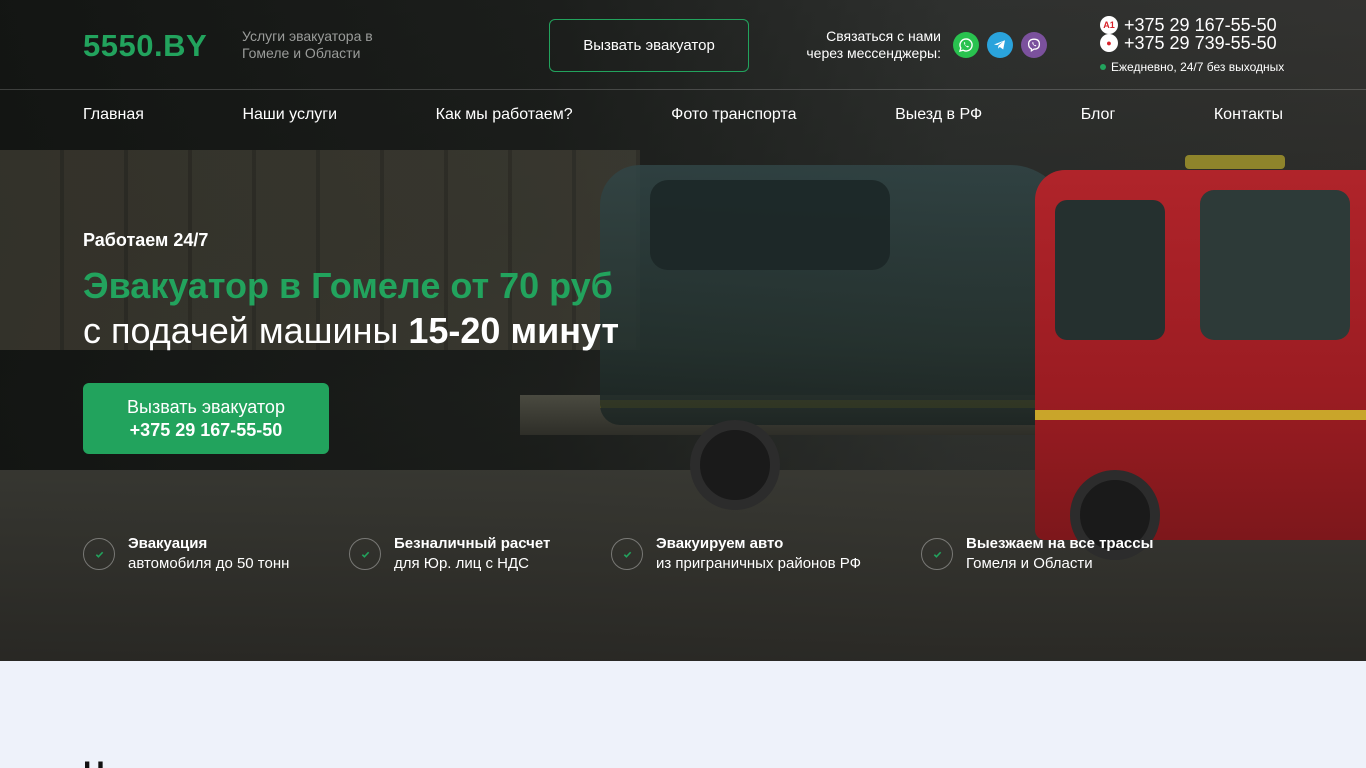 This screenshot has width=1366, height=768. What do you see at coordinates (289, 116) in the screenshot?
I see `nav-item-services: Наши услуги` at bounding box center [289, 116].